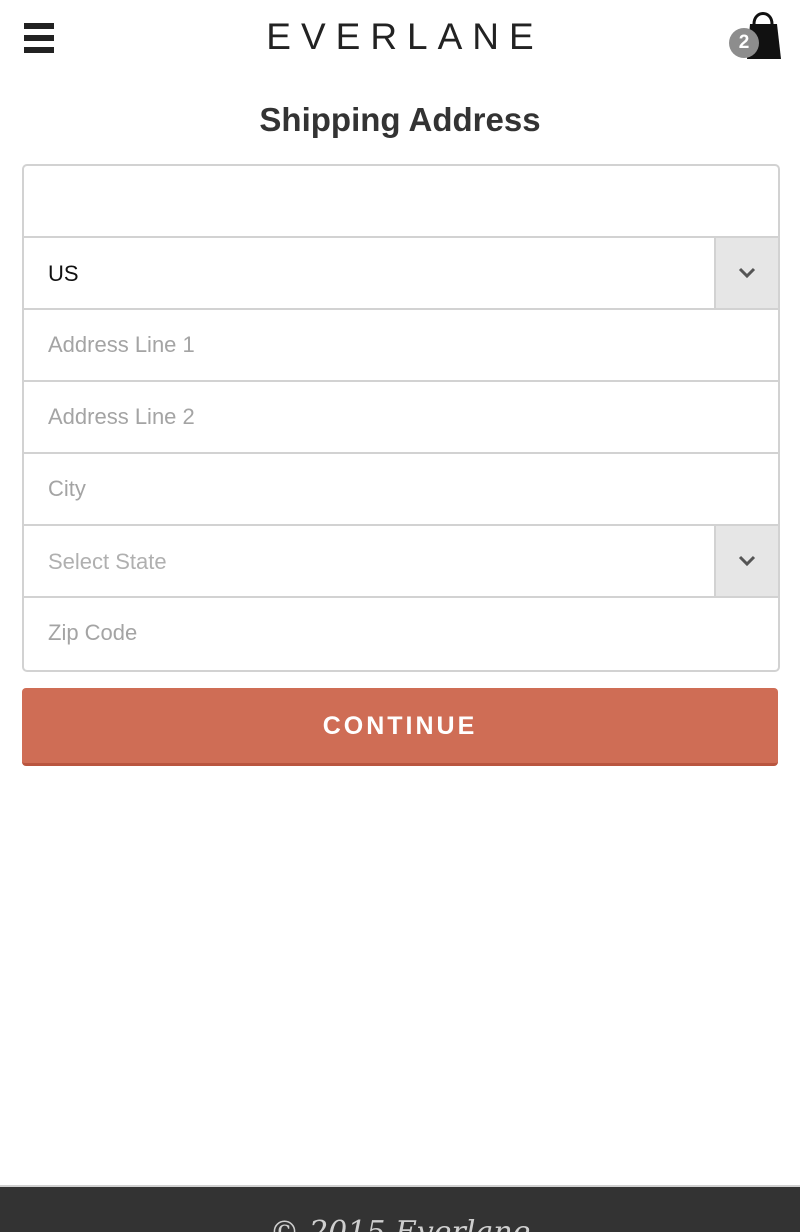 The image size is (800, 1232). I want to click on country-dropdown-button, so click(746, 273).